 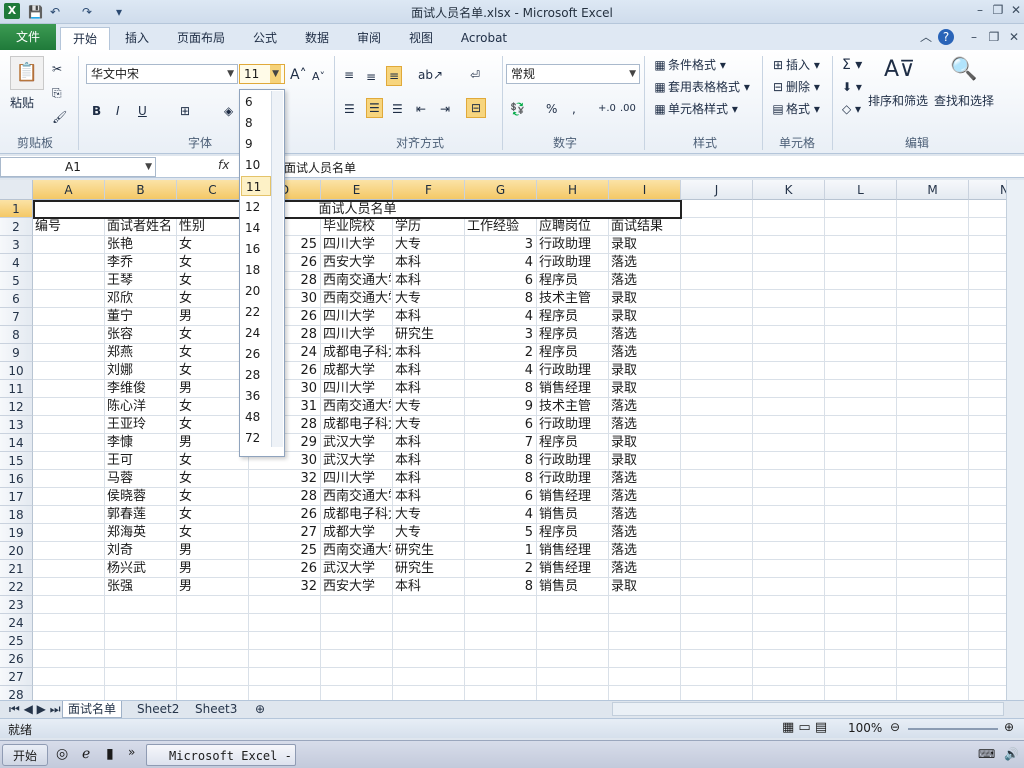 What do you see at coordinates (28, 37) in the screenshot?
I see `tab-file: 文件` at bounding box center [28, 37].